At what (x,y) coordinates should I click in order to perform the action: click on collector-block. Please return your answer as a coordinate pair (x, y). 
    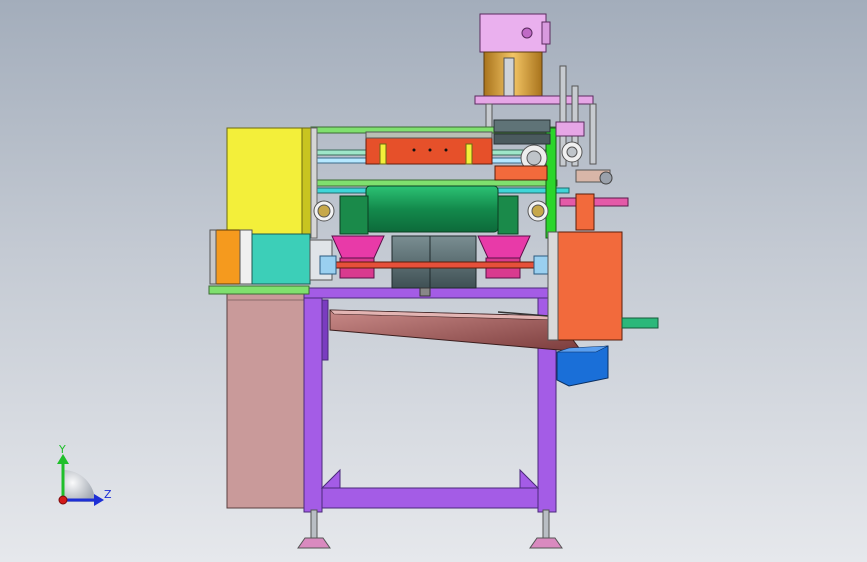
    Looking at the image, I should click on (582, 366).